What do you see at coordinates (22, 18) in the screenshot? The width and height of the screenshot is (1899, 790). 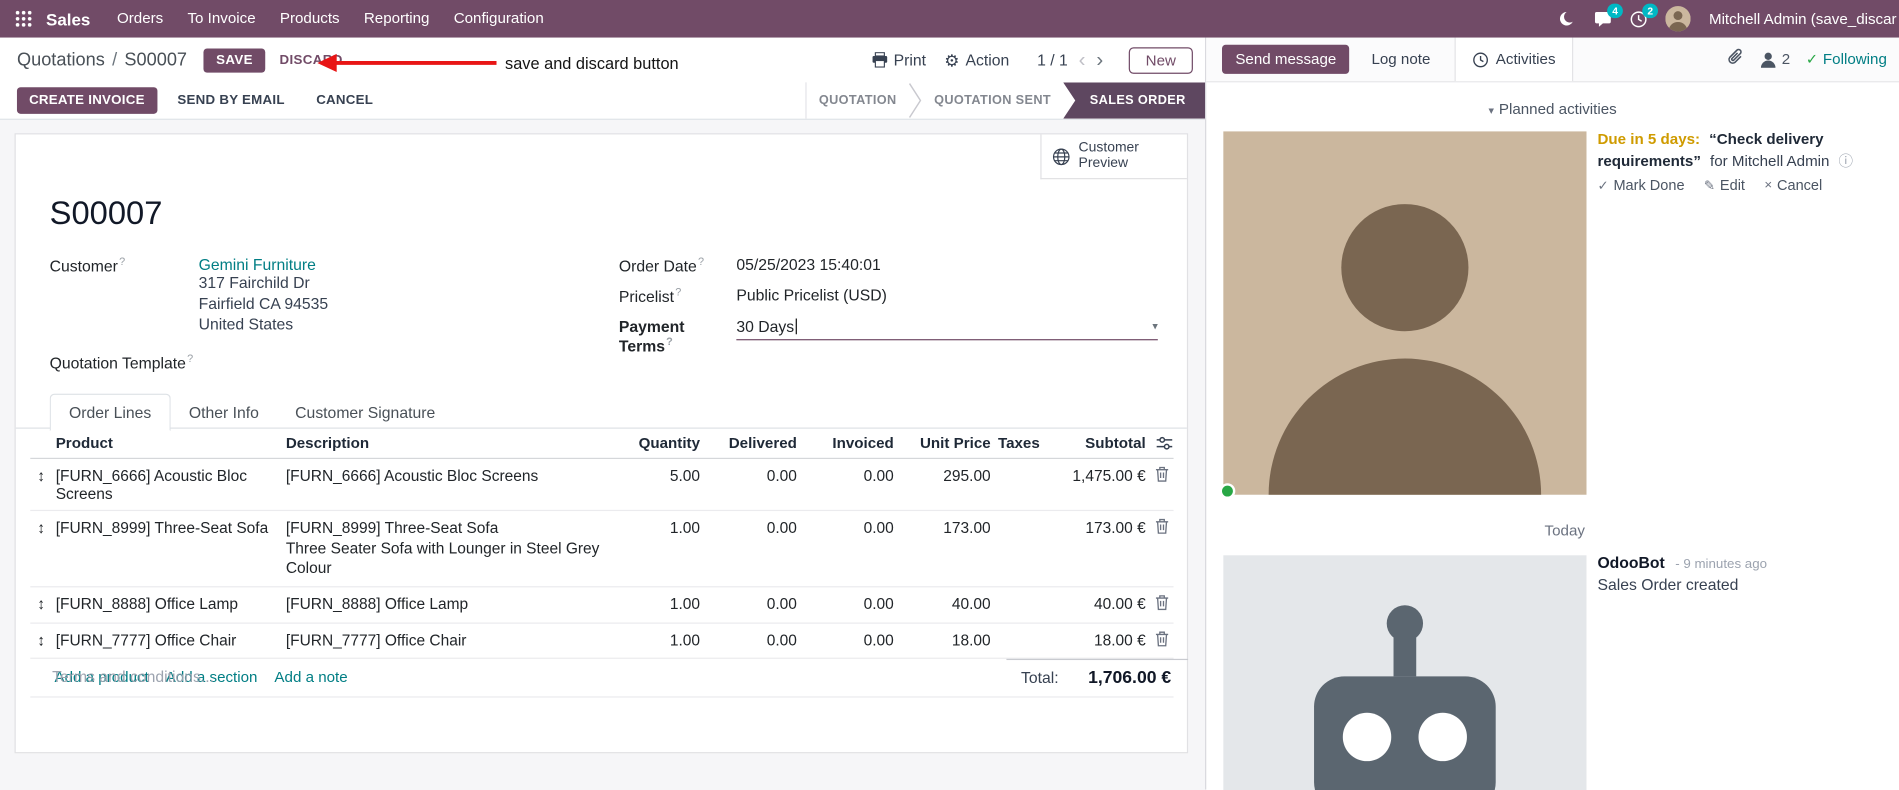 I see `apps-menu-button` at bounding box center [22, 18].